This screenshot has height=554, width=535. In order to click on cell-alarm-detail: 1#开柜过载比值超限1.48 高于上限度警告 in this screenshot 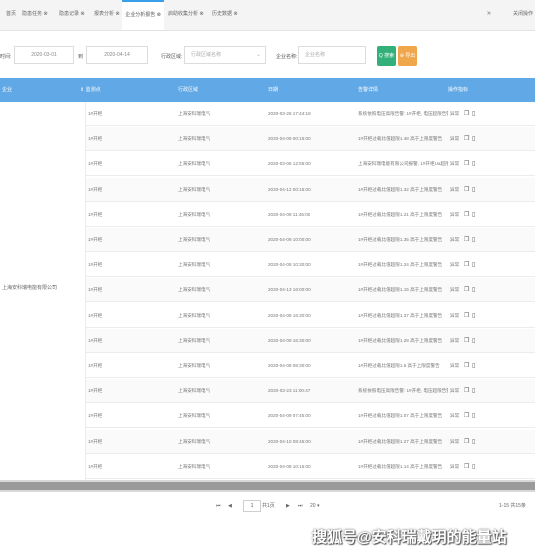, I will do `click(400, 139)`.